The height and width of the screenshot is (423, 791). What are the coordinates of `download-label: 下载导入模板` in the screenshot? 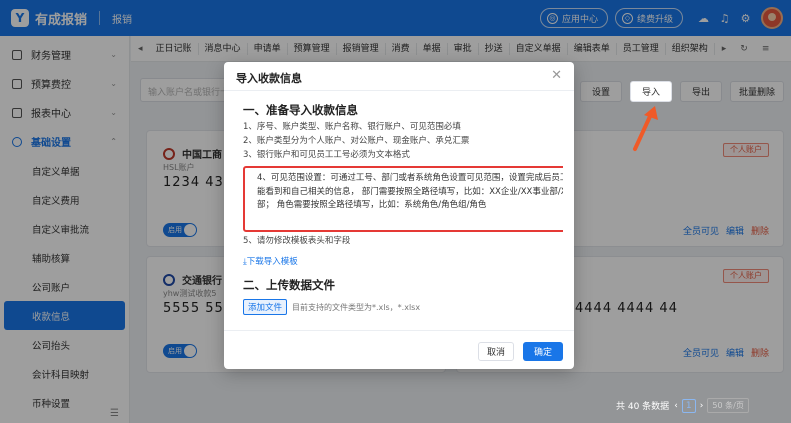 It's located at (272, 262).